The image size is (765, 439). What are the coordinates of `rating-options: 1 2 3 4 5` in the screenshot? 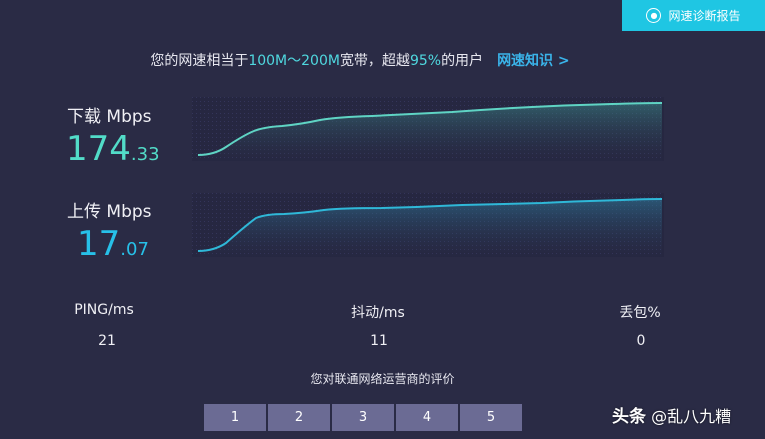 It's located at (363, 417).